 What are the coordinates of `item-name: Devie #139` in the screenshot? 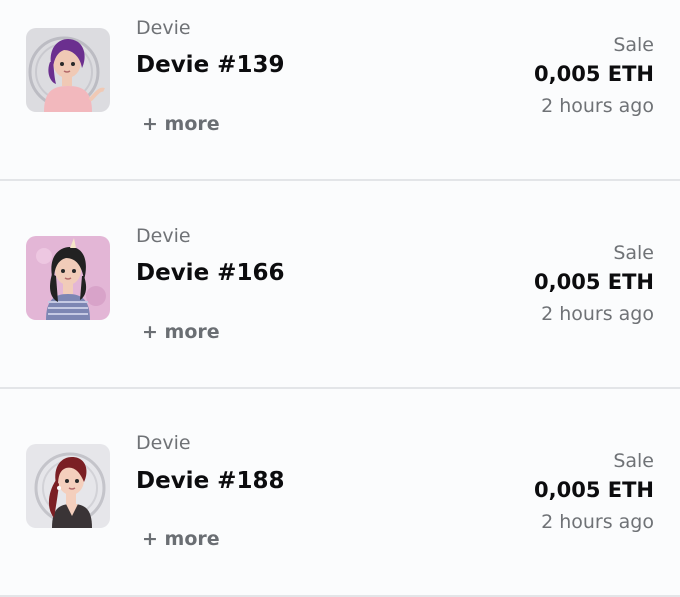 It's located at (210, 65).